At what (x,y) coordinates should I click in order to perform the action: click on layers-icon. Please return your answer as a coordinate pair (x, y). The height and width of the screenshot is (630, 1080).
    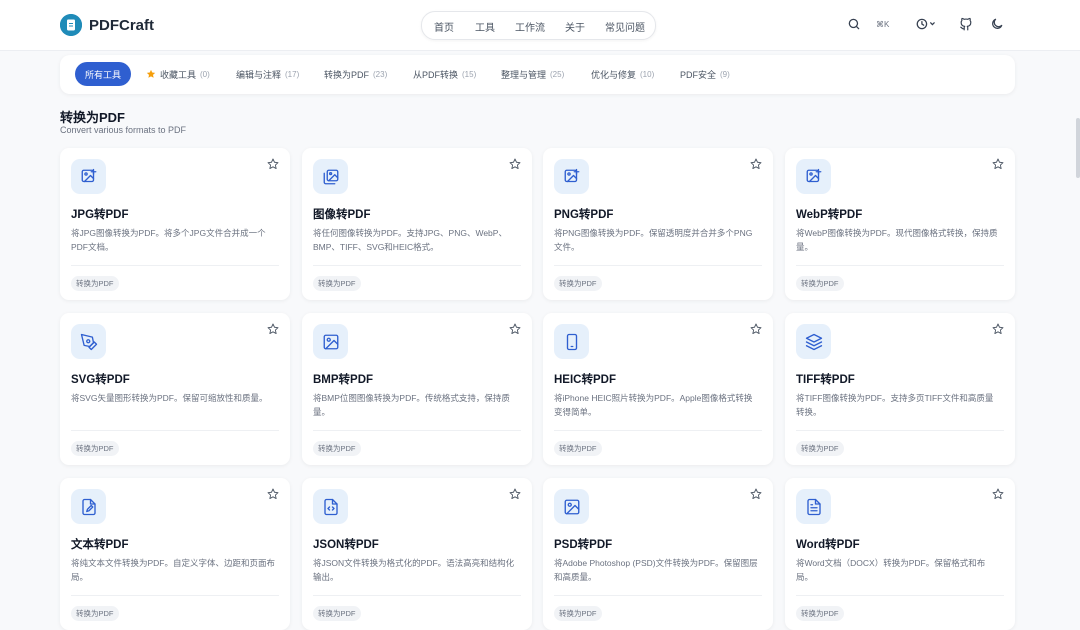
    Looking at the image, I should click on (813, 341).